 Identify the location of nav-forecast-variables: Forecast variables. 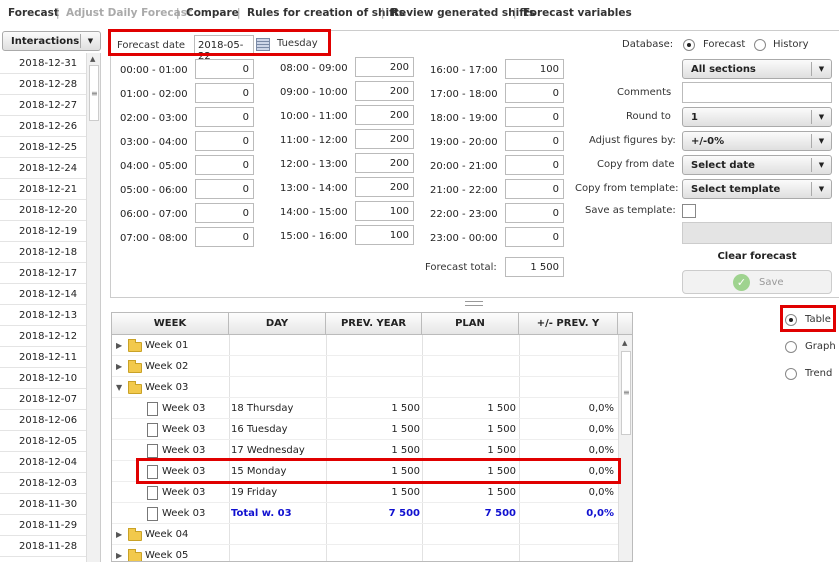
(577, 13).